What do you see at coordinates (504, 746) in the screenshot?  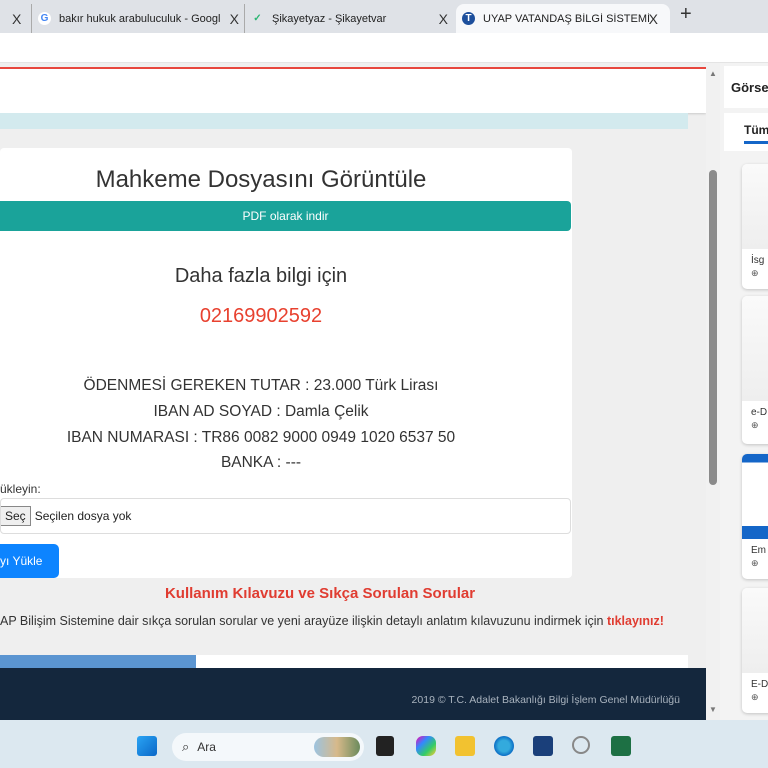 I see `edge-icon` at bounding box center [504, 746].